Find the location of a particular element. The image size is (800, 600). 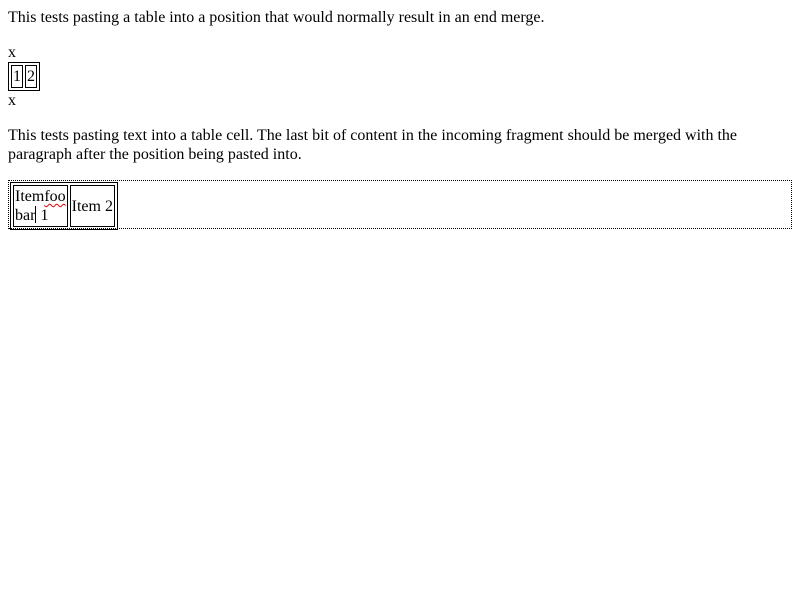

marker-top: x is located at coordinates (400, 52).